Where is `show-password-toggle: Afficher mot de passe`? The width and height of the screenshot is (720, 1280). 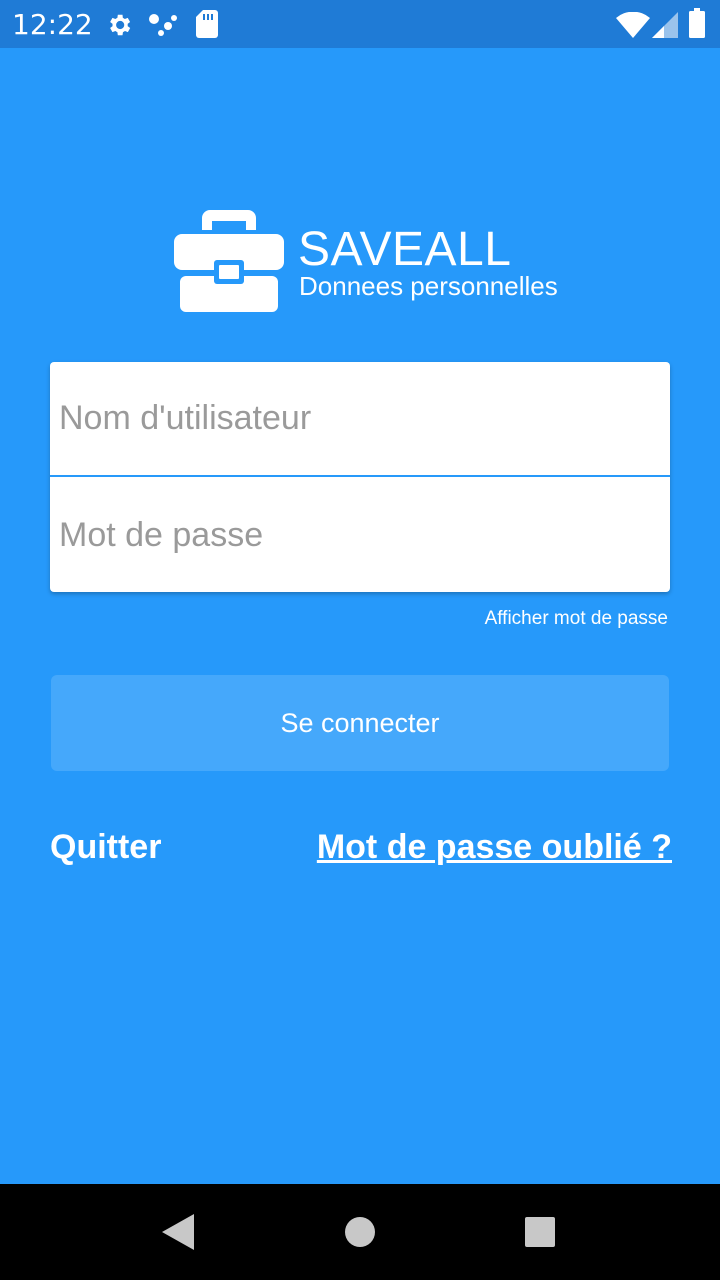 show-password-toggle: Afficher mot de passe is located at coordinates (576, 619).